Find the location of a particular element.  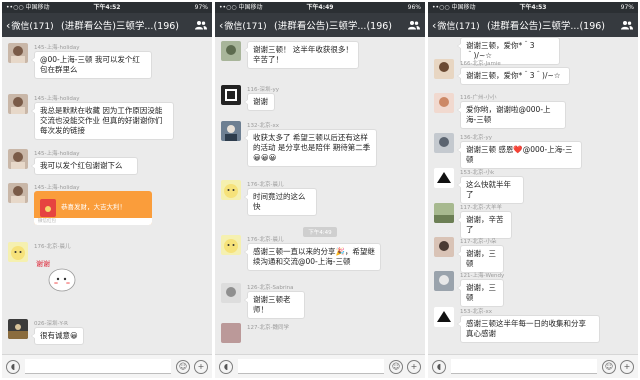

red-packet-footer: 微信红包 is located at coordinates (93, 221).